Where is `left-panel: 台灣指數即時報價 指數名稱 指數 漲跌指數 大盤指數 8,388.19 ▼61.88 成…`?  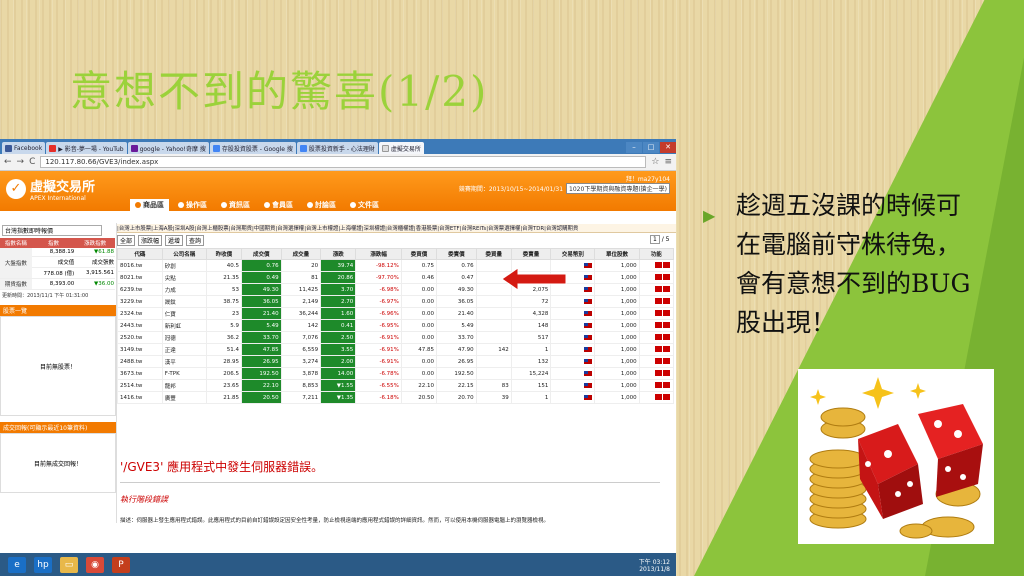 left-panel: 台灣指數即時報價 指數名稱 指數 漲跌指數 大盤指數 8,388.19 ▼61.88 成… is located at coordinates (58, 373).